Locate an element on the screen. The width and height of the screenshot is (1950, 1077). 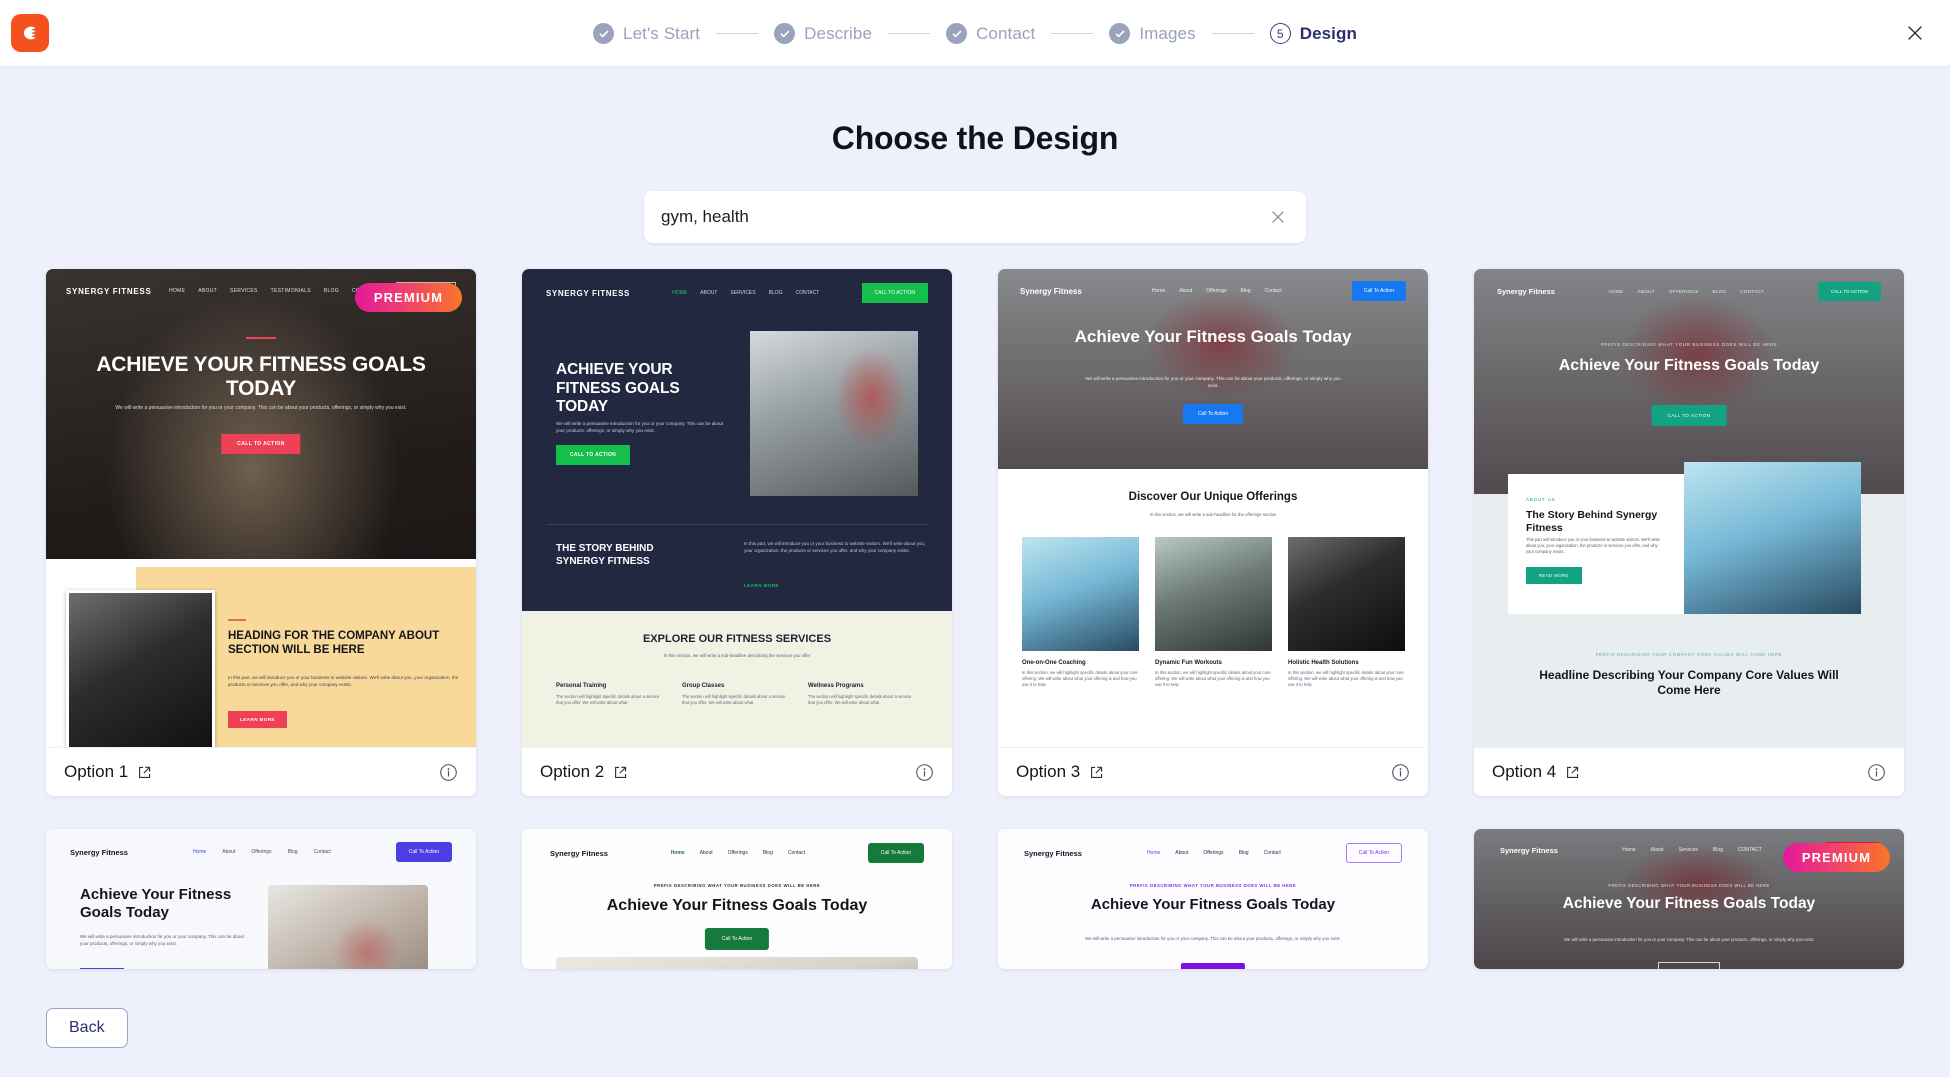
site-nav-item: Services is located at coordinates (1688, 850).